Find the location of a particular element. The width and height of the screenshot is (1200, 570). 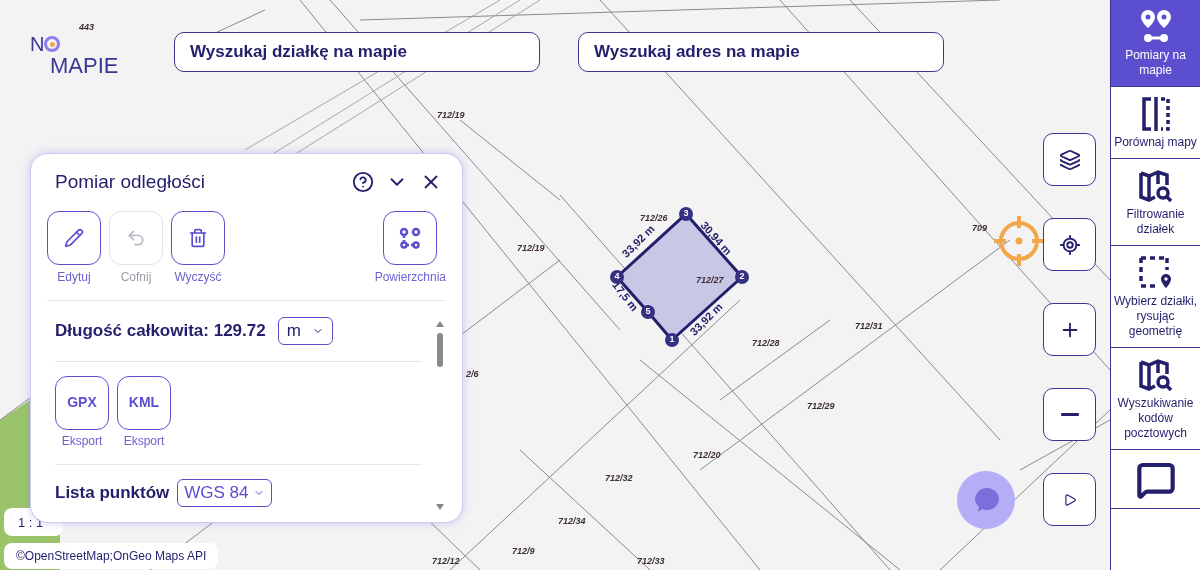

play-icon is located at coordinates (1069, 499).